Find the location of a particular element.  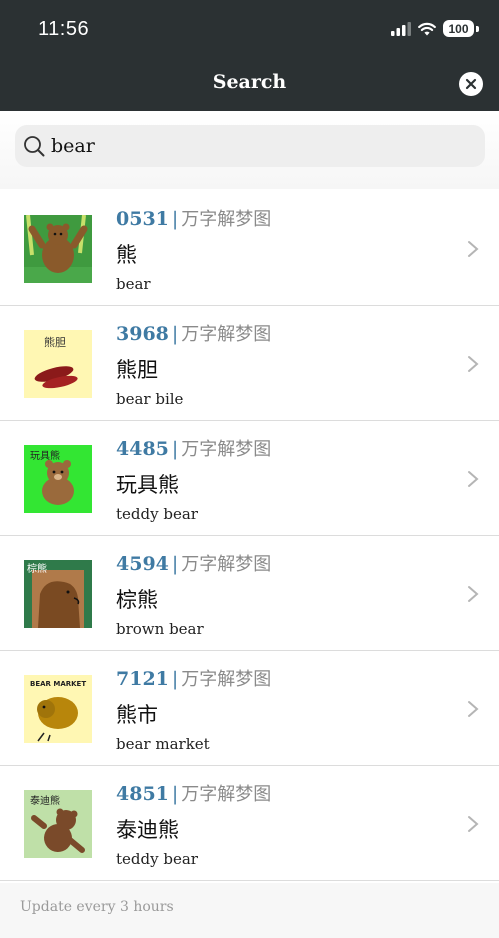

result-code: 4485 | 万字解梦图 is located at coordinates (194, 449).